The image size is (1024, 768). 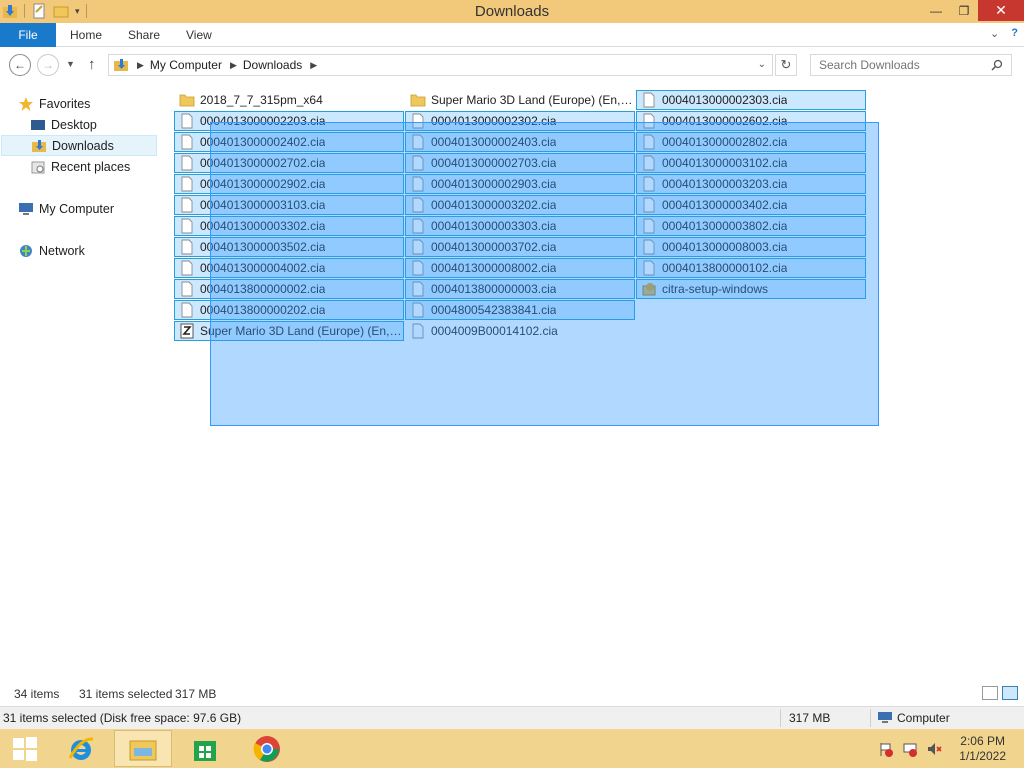 What do you see at coordinates (911, 65) in the screenshot?
I see `search-input` at bounding box center [911, 65].